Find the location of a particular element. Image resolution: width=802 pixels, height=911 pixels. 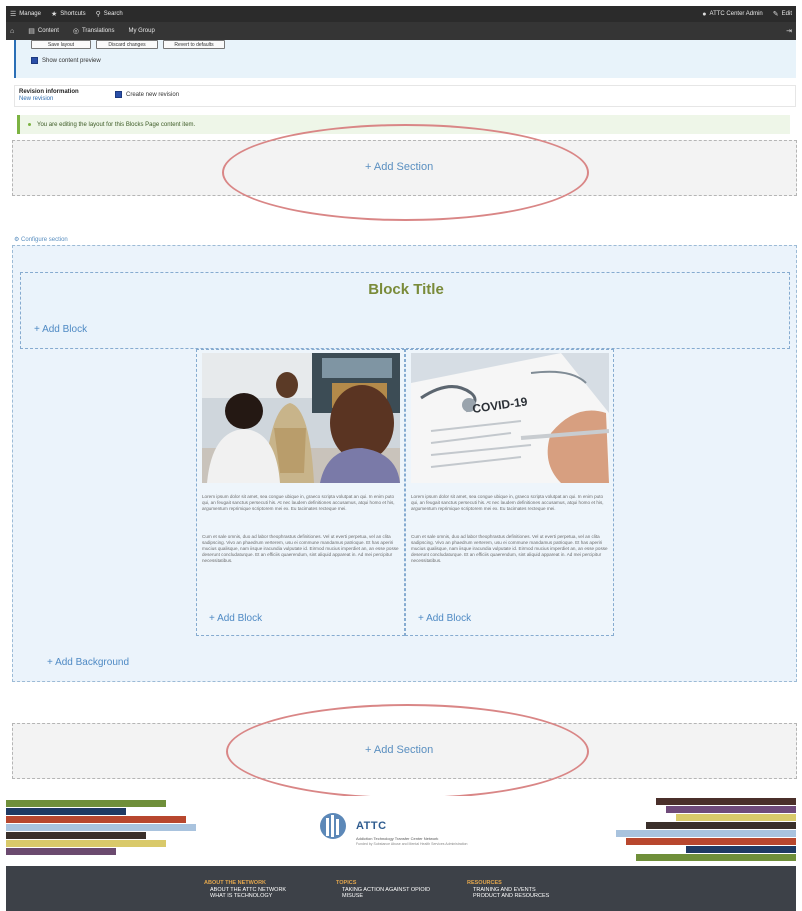

footer-banner is located at coordinates (401, 831).